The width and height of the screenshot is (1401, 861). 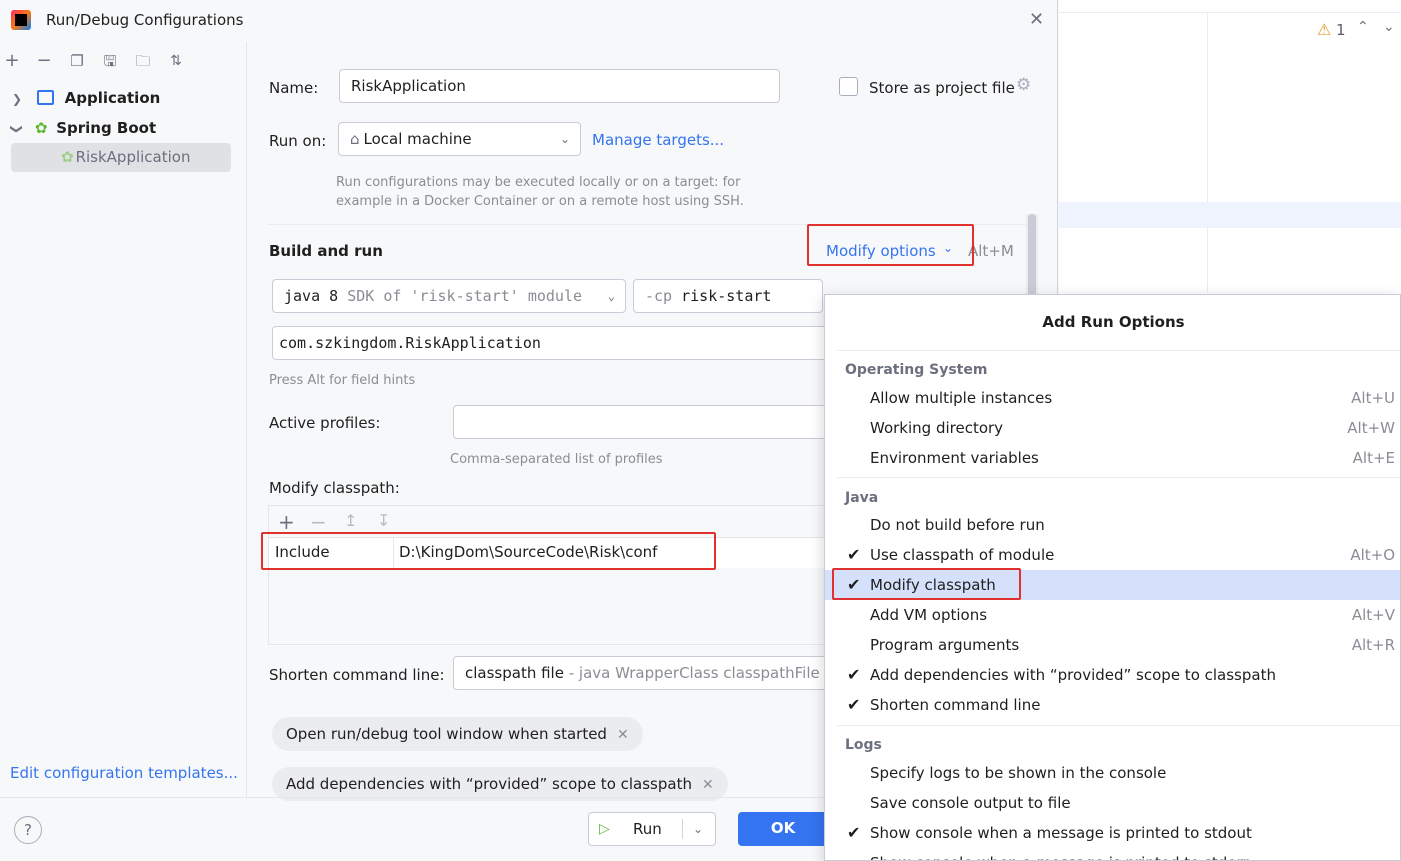 What do you see at coordinates (17, 99) in the screenshot?
I see `chevron-right-icon: ❯` at bounding box center [17, 99].